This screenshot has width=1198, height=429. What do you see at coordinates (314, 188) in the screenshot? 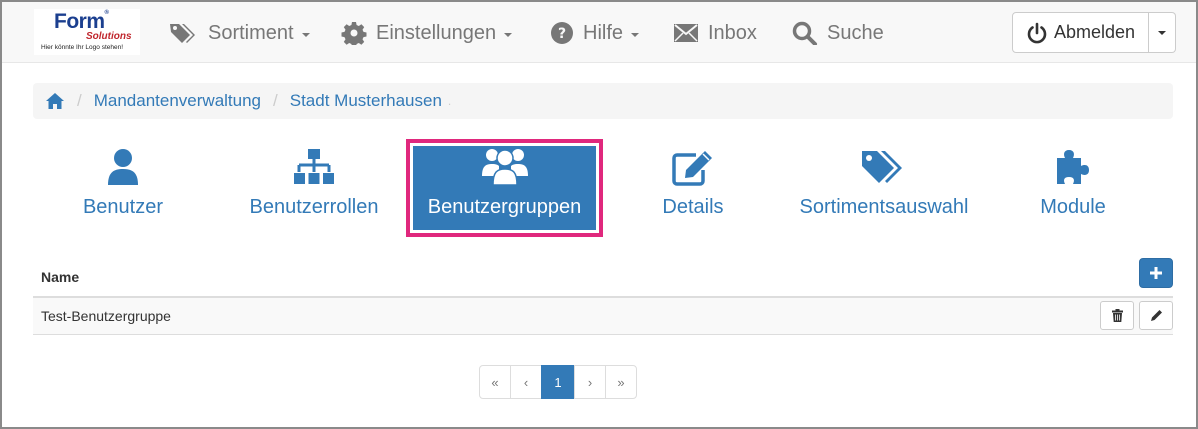
I see `tab-benutzerrollen: Benutzerrollen` at bounding box center [314, 188].